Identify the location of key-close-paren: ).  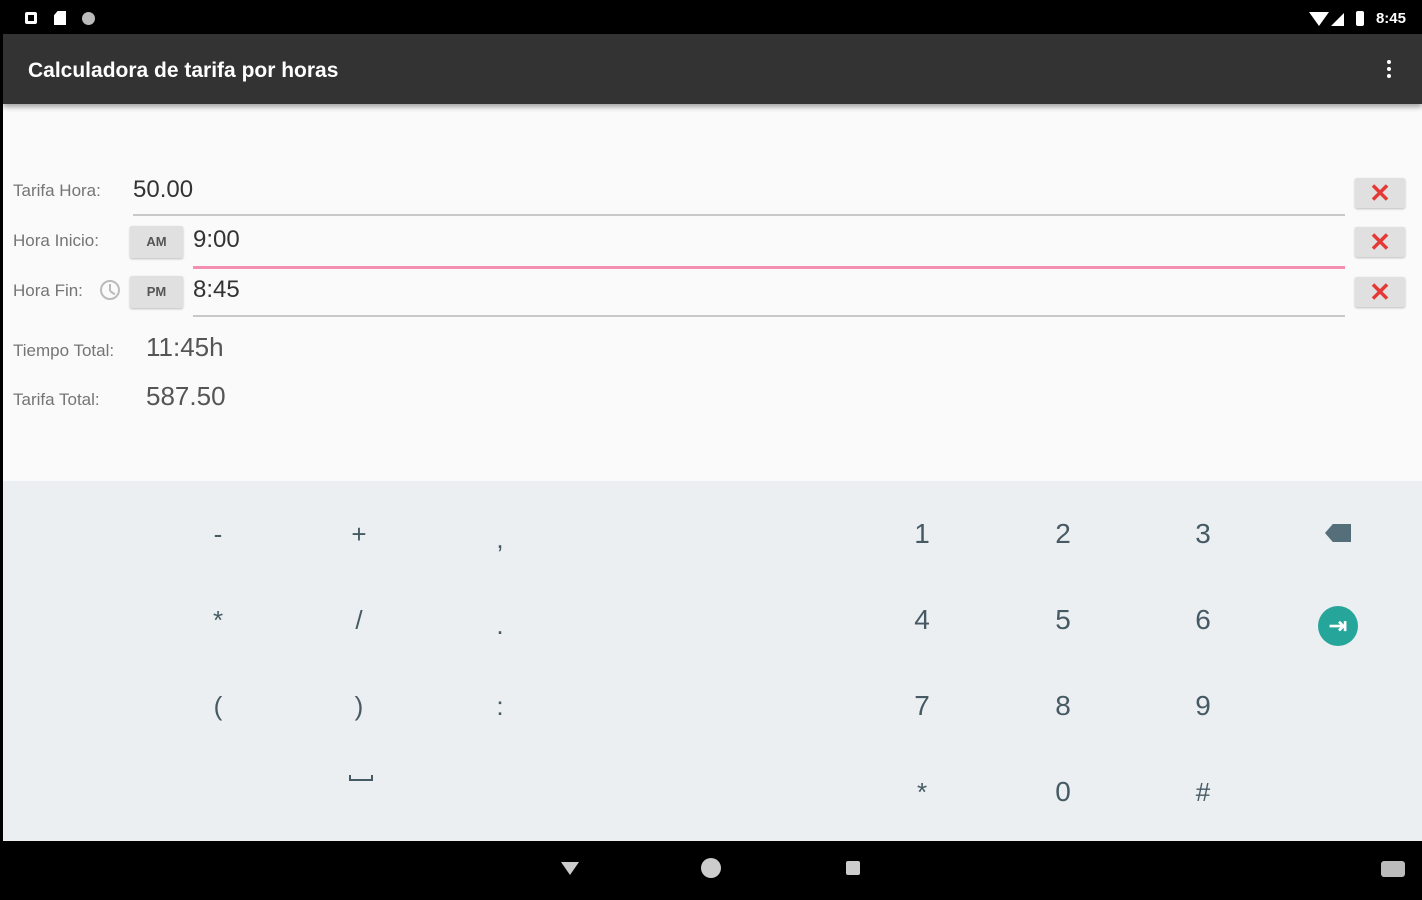
(359, 706).